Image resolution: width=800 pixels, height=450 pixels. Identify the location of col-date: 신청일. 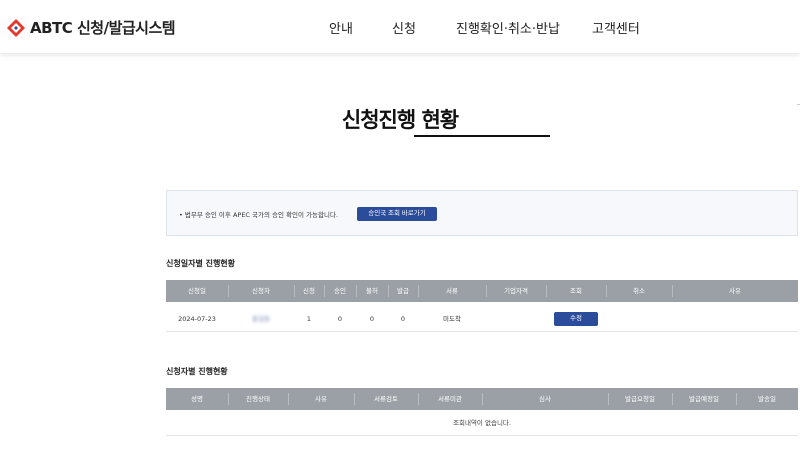
(197, 291).